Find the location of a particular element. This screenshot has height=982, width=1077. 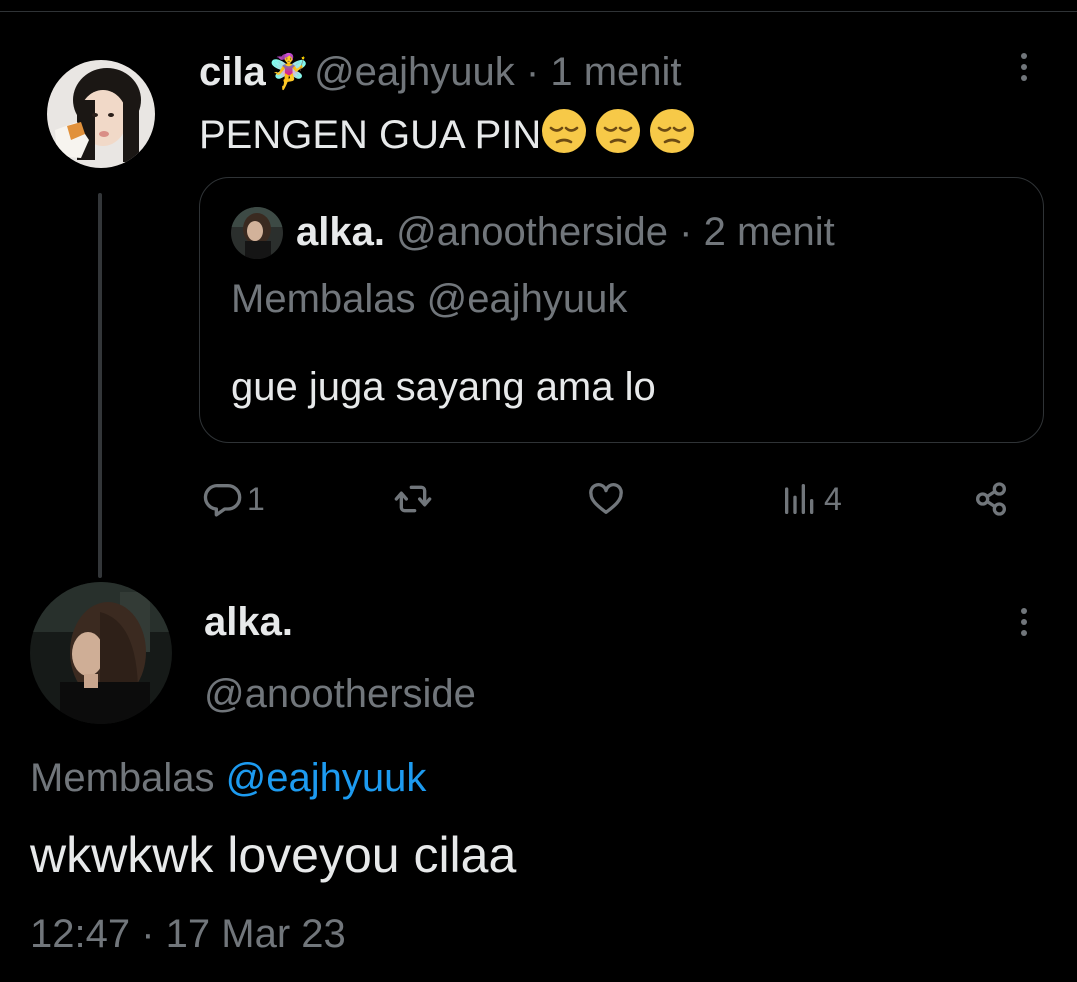

reply-prefix: Membalas is located at coordinates (122, 778).